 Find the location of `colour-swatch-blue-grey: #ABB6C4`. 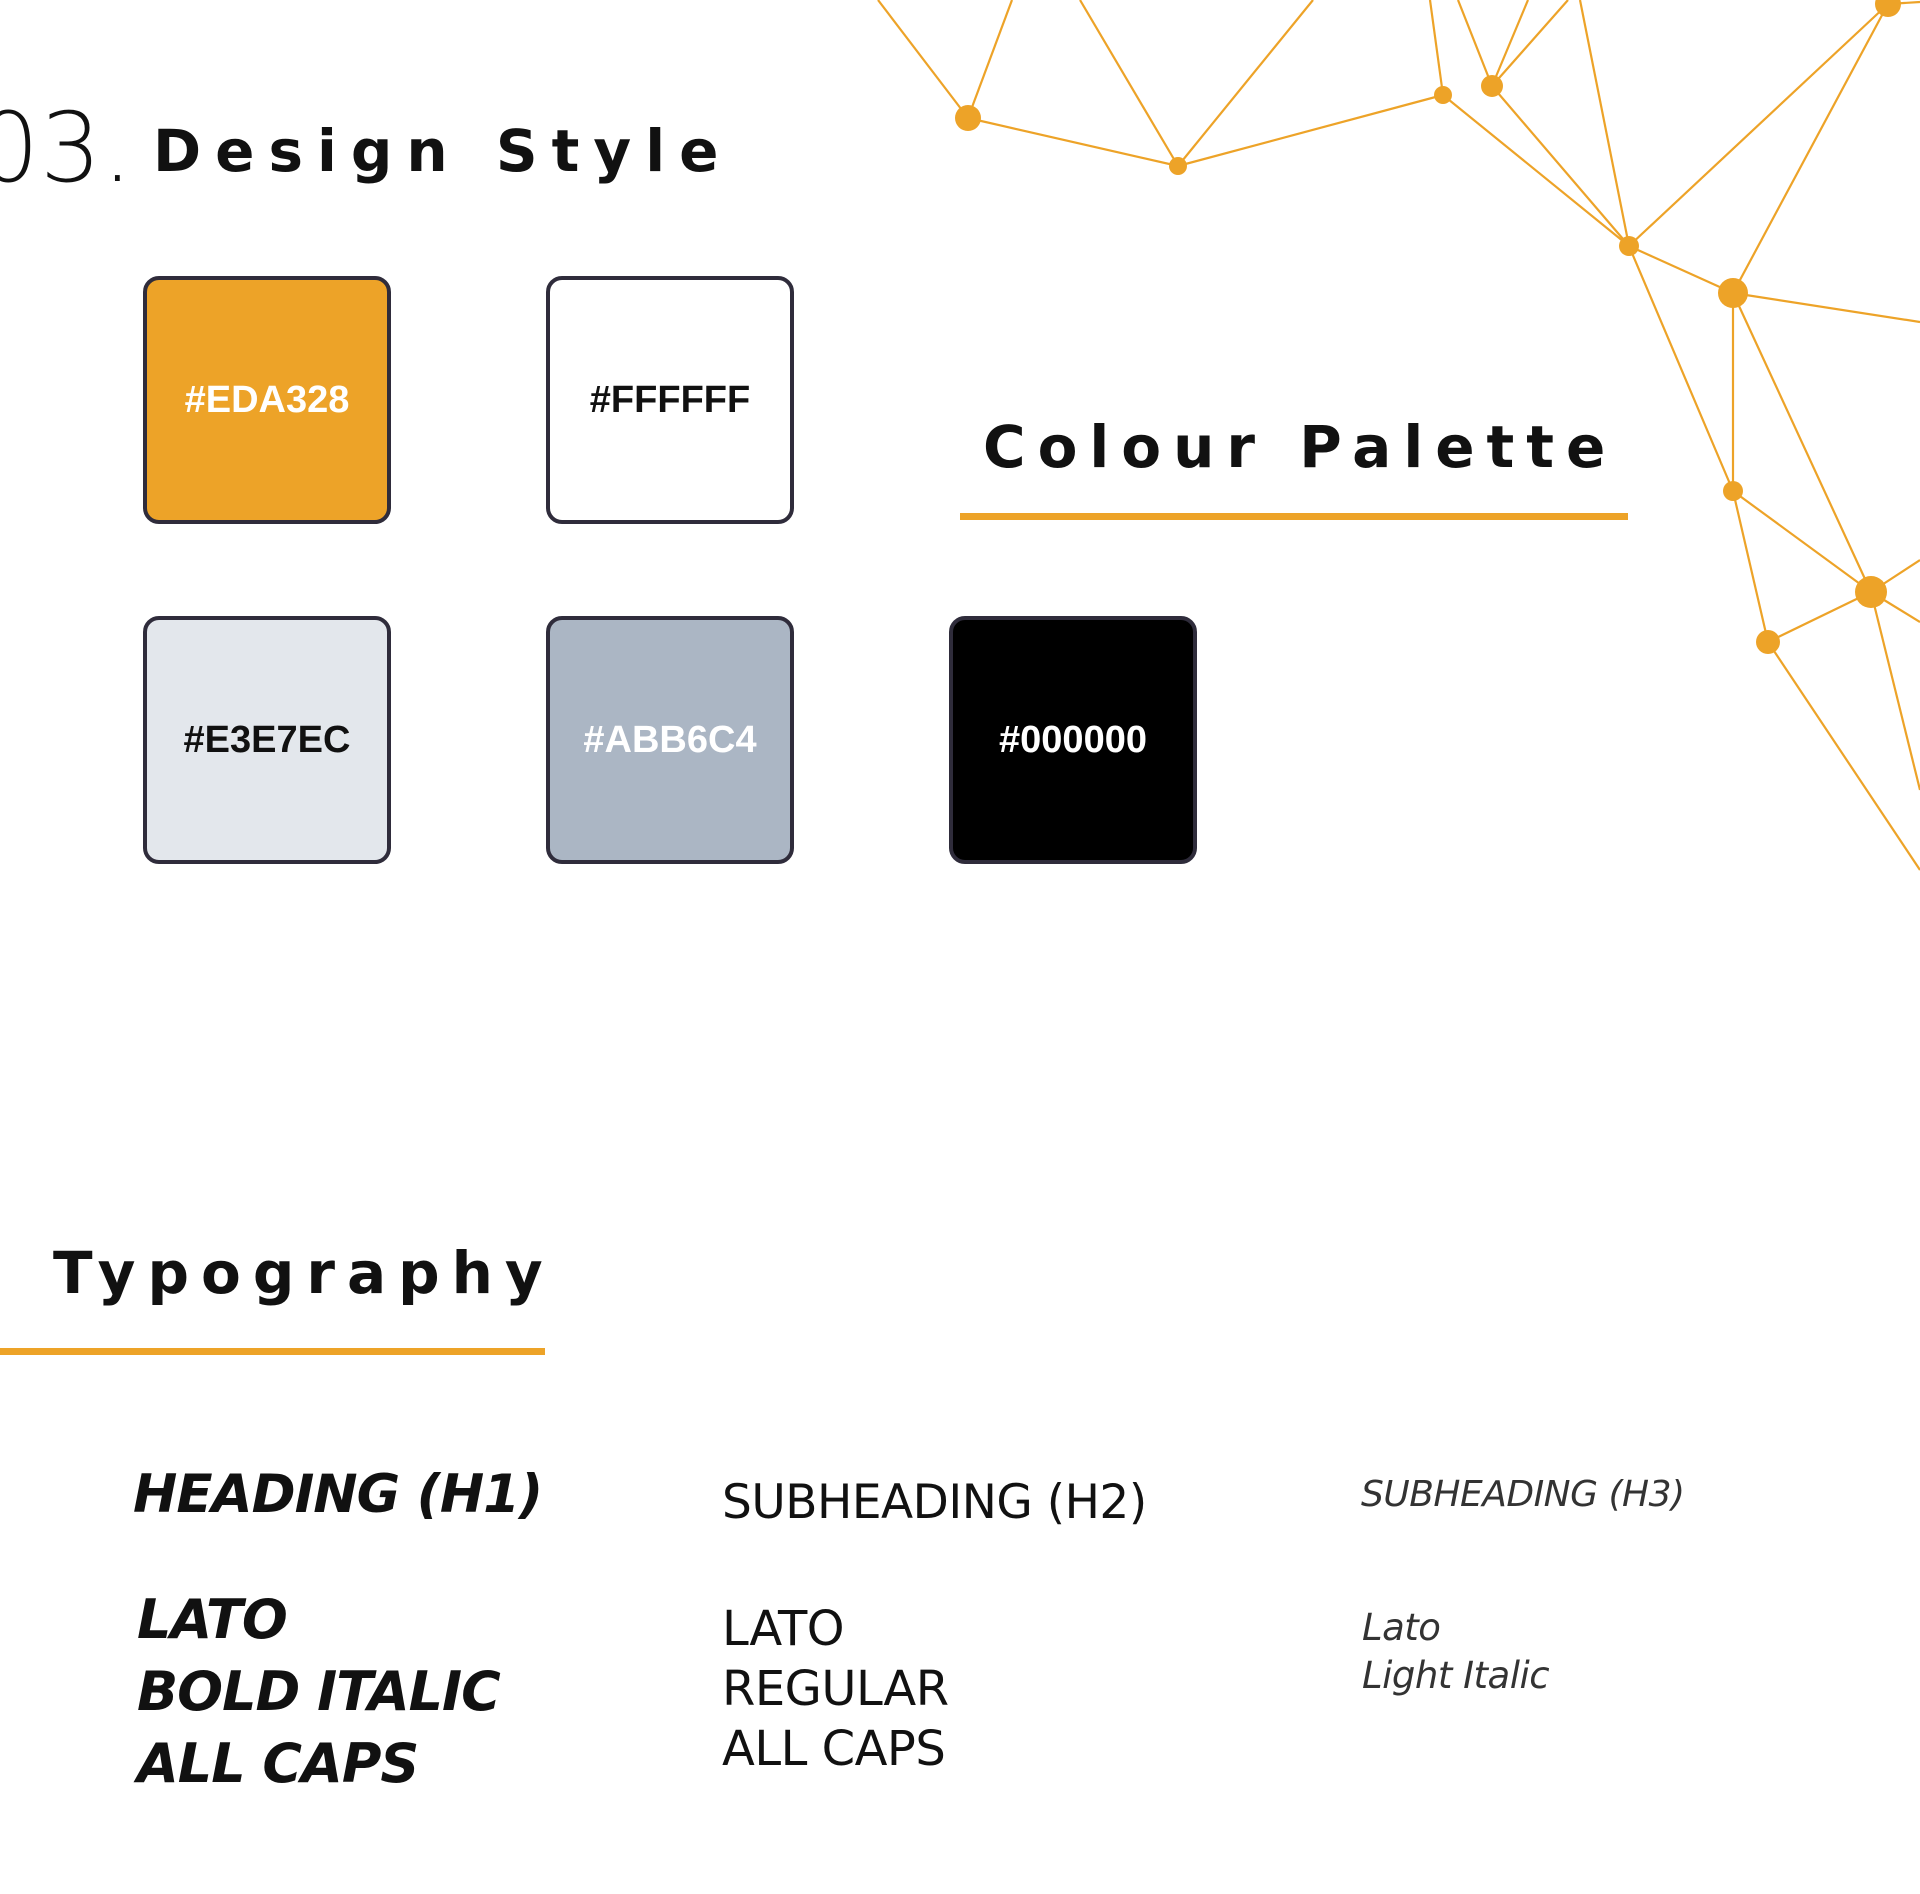

colour-swatch-blue-grey: #ABB6C4 is located at coordinates (670, 740).